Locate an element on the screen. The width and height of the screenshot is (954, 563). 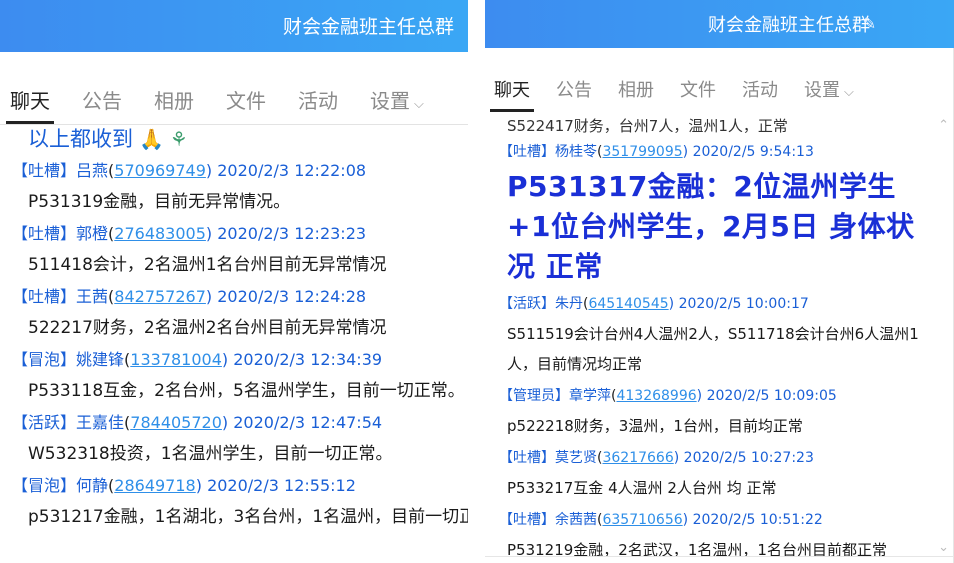
message-text: P531219金融，2名武汉，1名温州，1名台州目前都正常 is located at coordinates (697, 550).